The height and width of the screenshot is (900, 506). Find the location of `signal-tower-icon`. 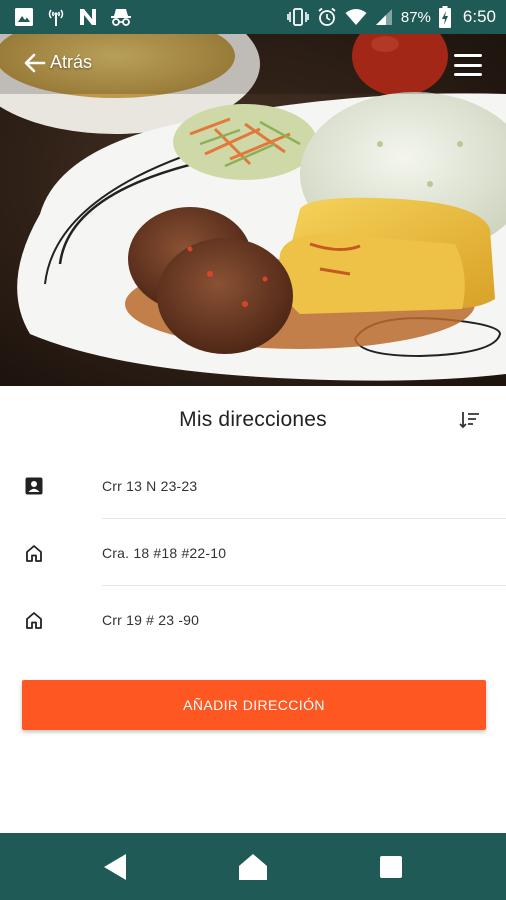

signal-tower-icon is located at coordinates (56, 17).